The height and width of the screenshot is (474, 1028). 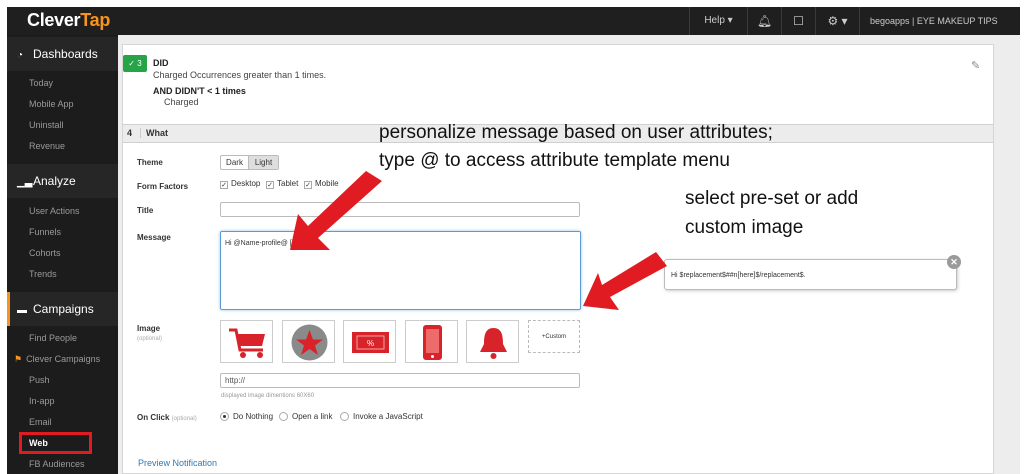 What do you see at coordinates (336, 210) in the screenshot?
I see `arrow-to-message-icon` at bounding box center [336, 210].